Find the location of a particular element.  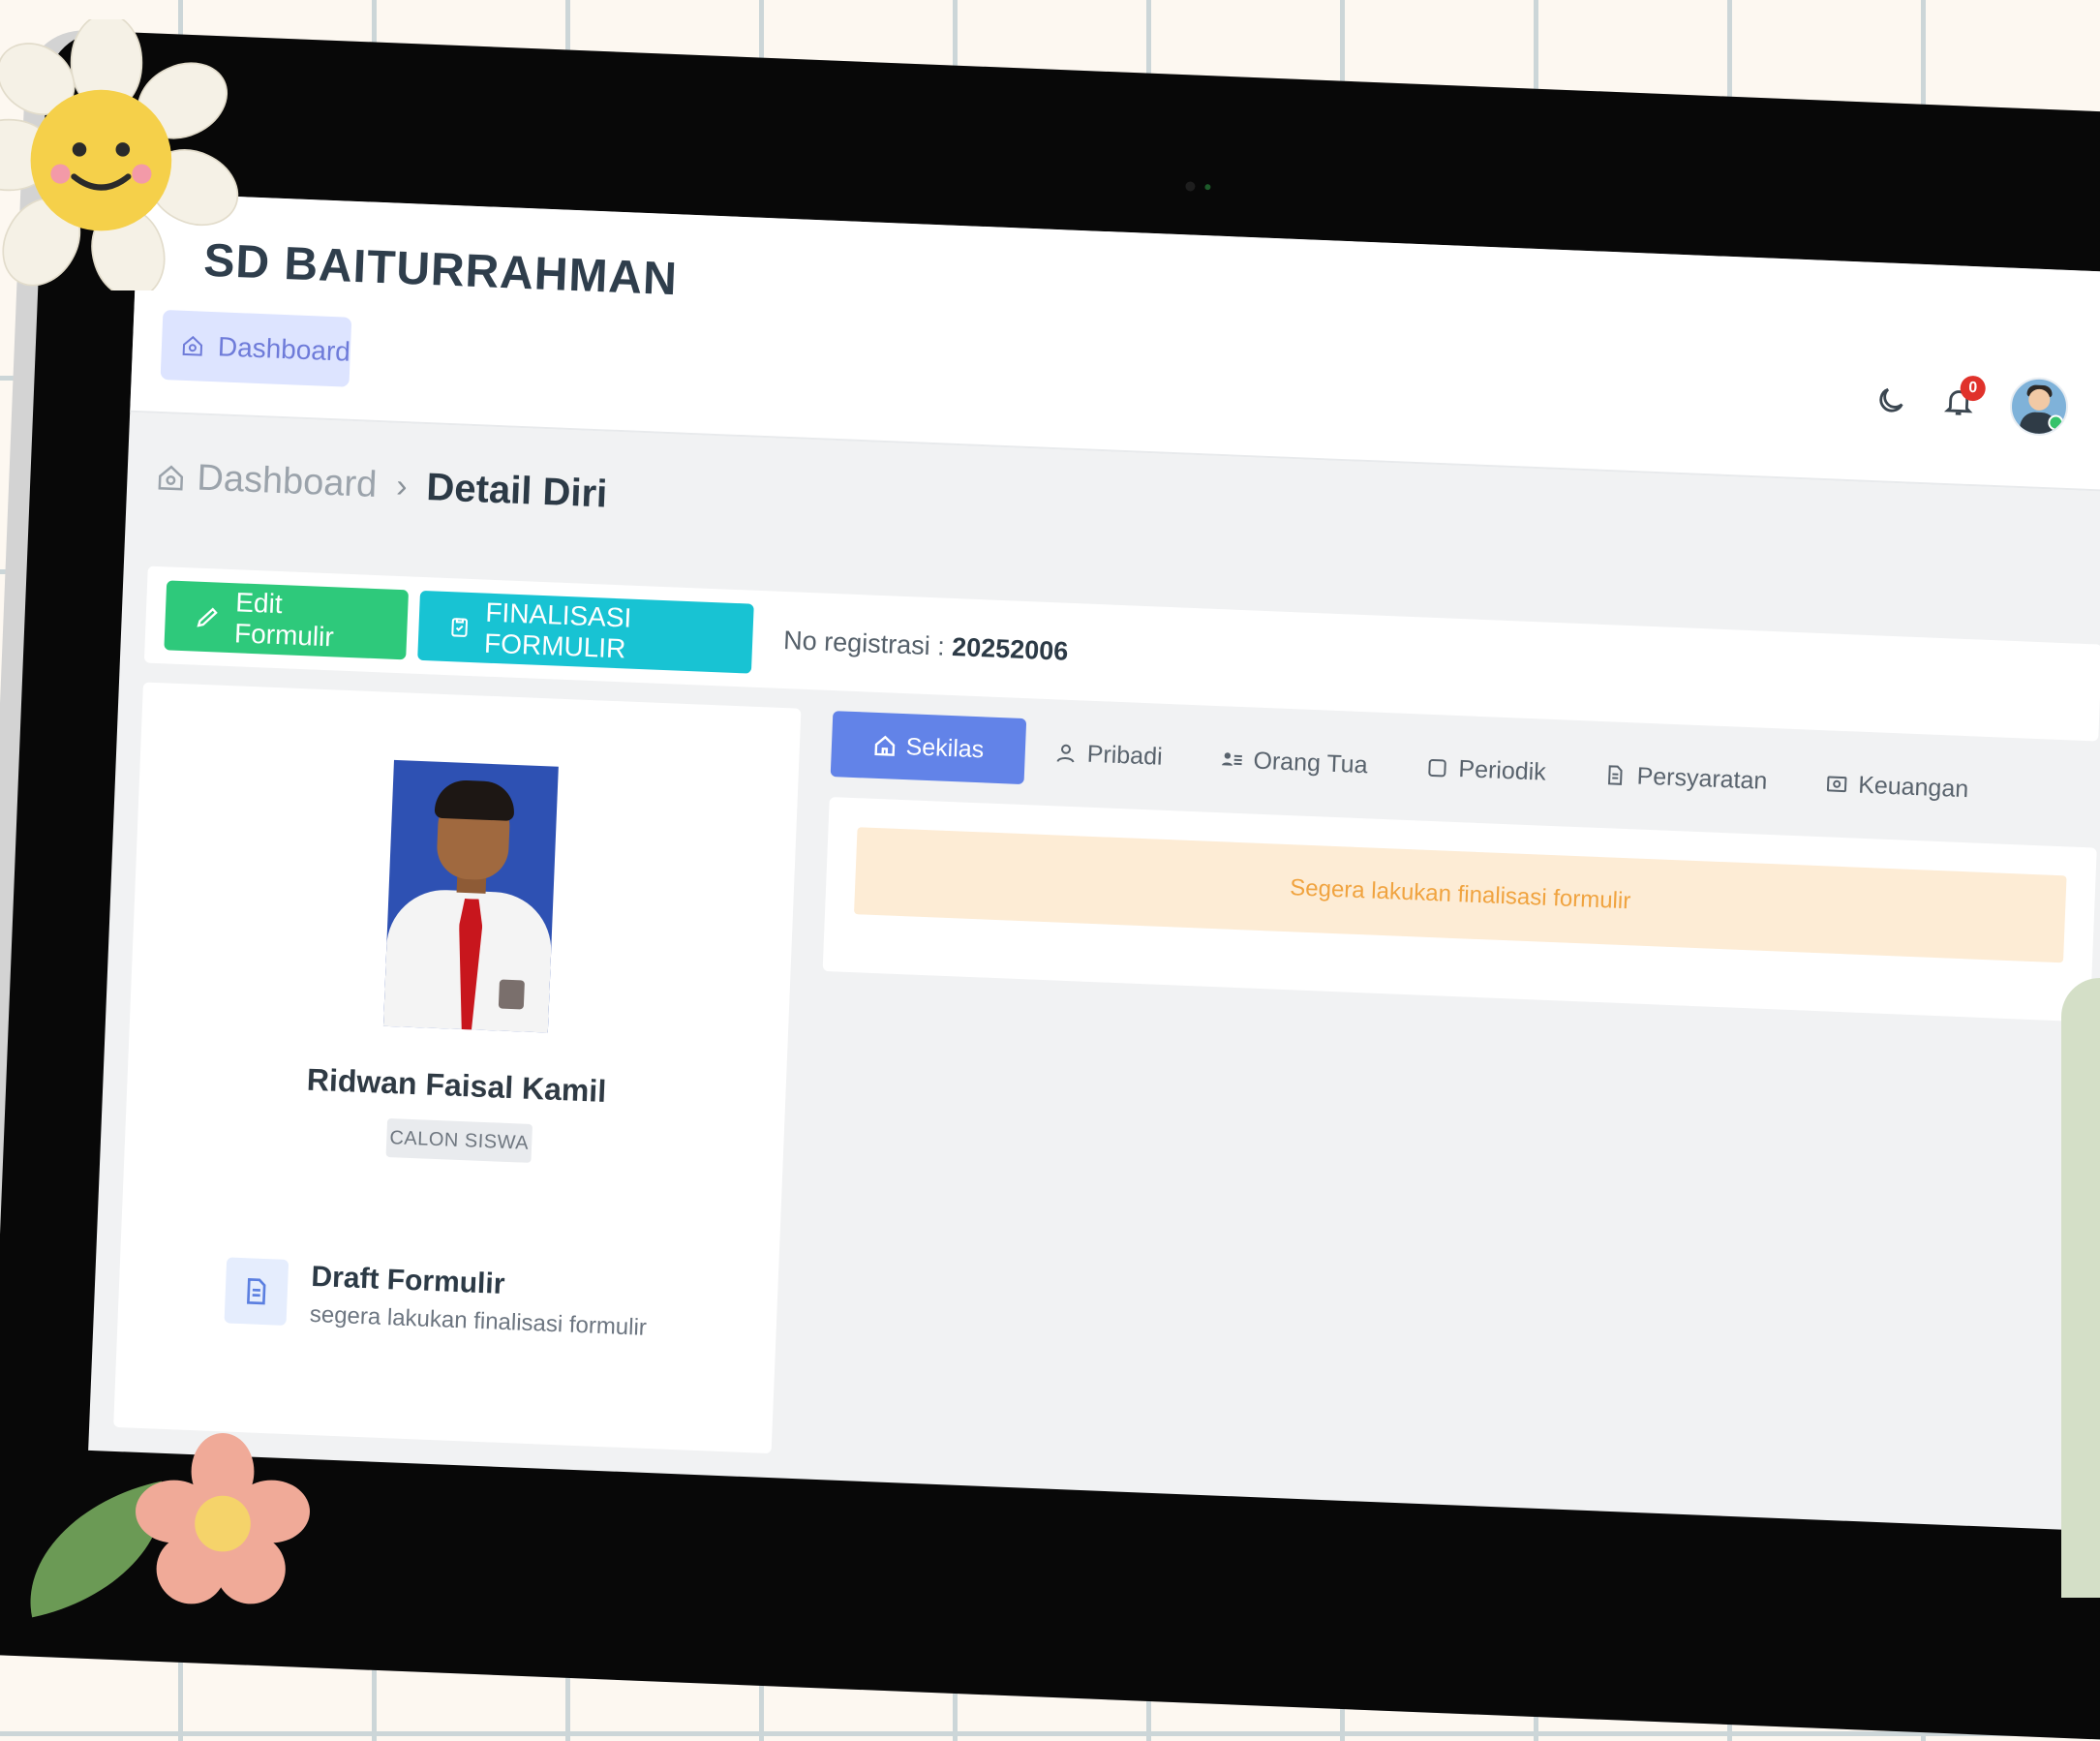

document-icon-svg is located at coordinates (256, 1291).